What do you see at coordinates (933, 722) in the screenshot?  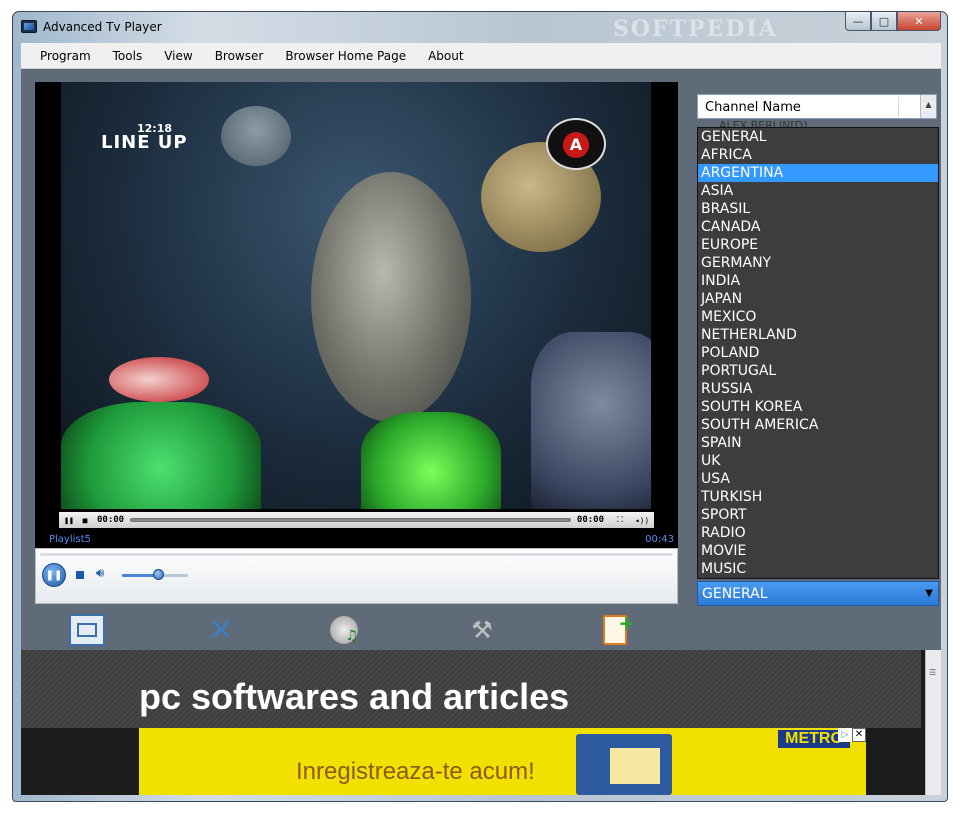 I see `browser-scrollbar: ☰` at bounding box center [933, 722].